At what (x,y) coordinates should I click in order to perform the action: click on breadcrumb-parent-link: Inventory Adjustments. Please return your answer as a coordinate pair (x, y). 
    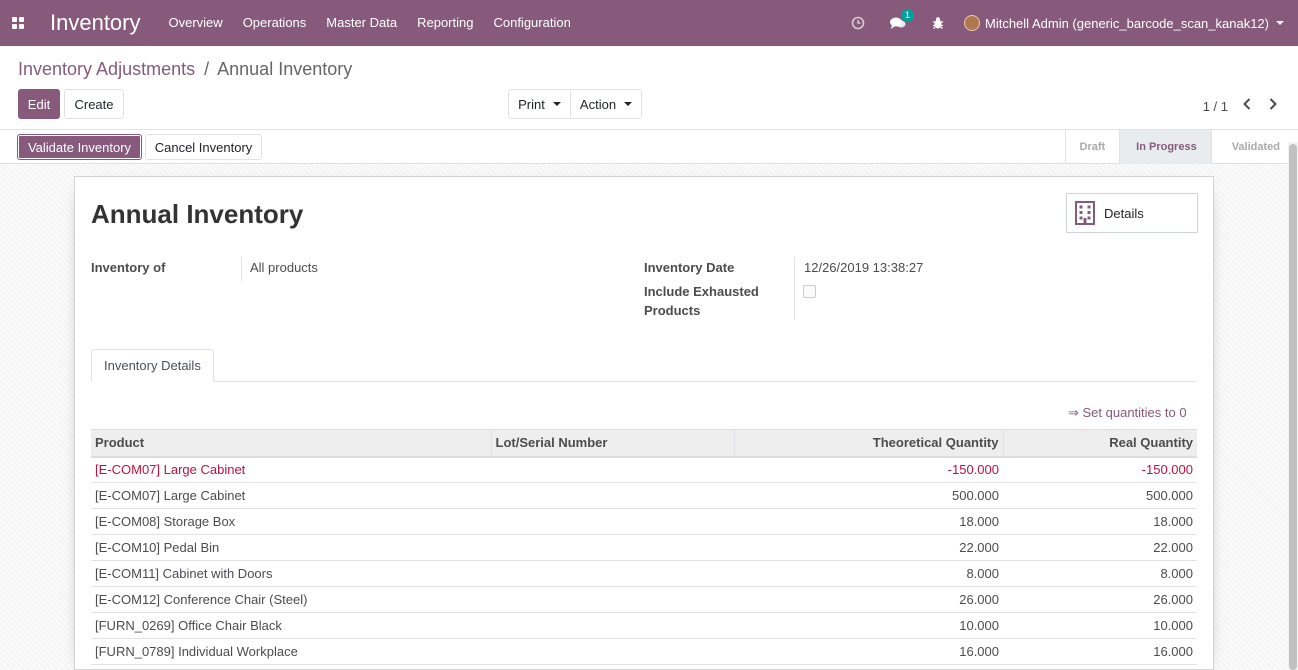
    Looking at the image, I should click on (106, 69).